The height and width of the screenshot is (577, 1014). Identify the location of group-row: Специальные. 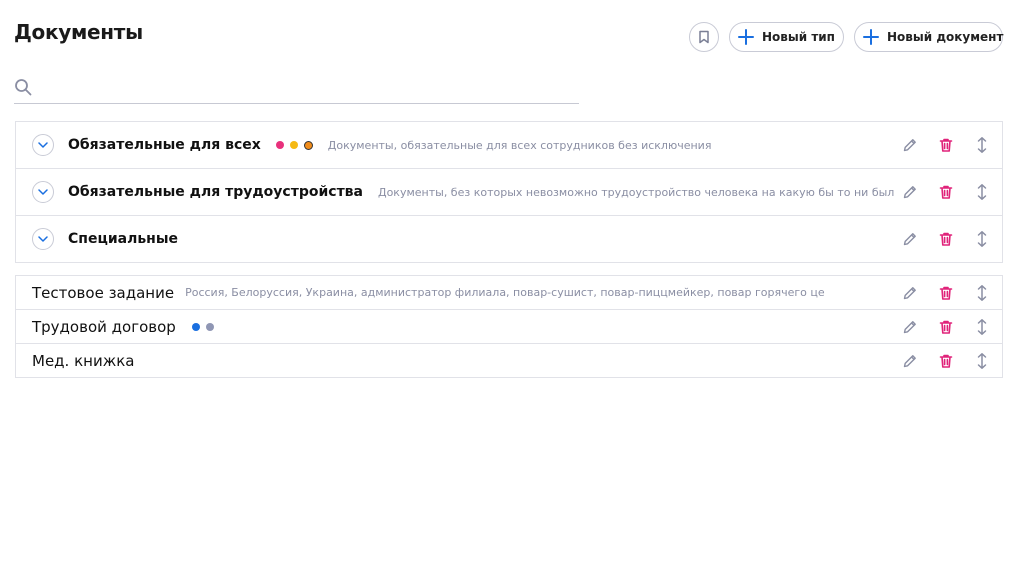
(509, 239).